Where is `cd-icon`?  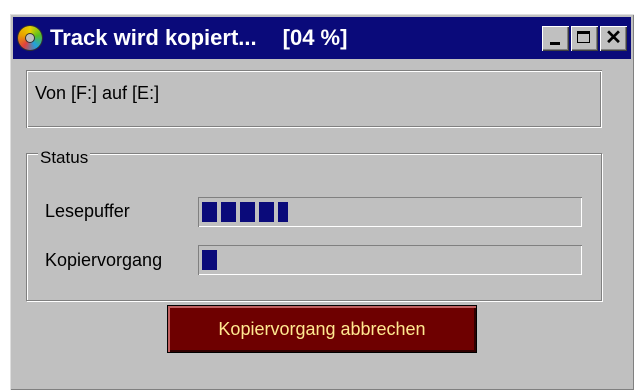
cd-icon is located at coordinates (30, 38).